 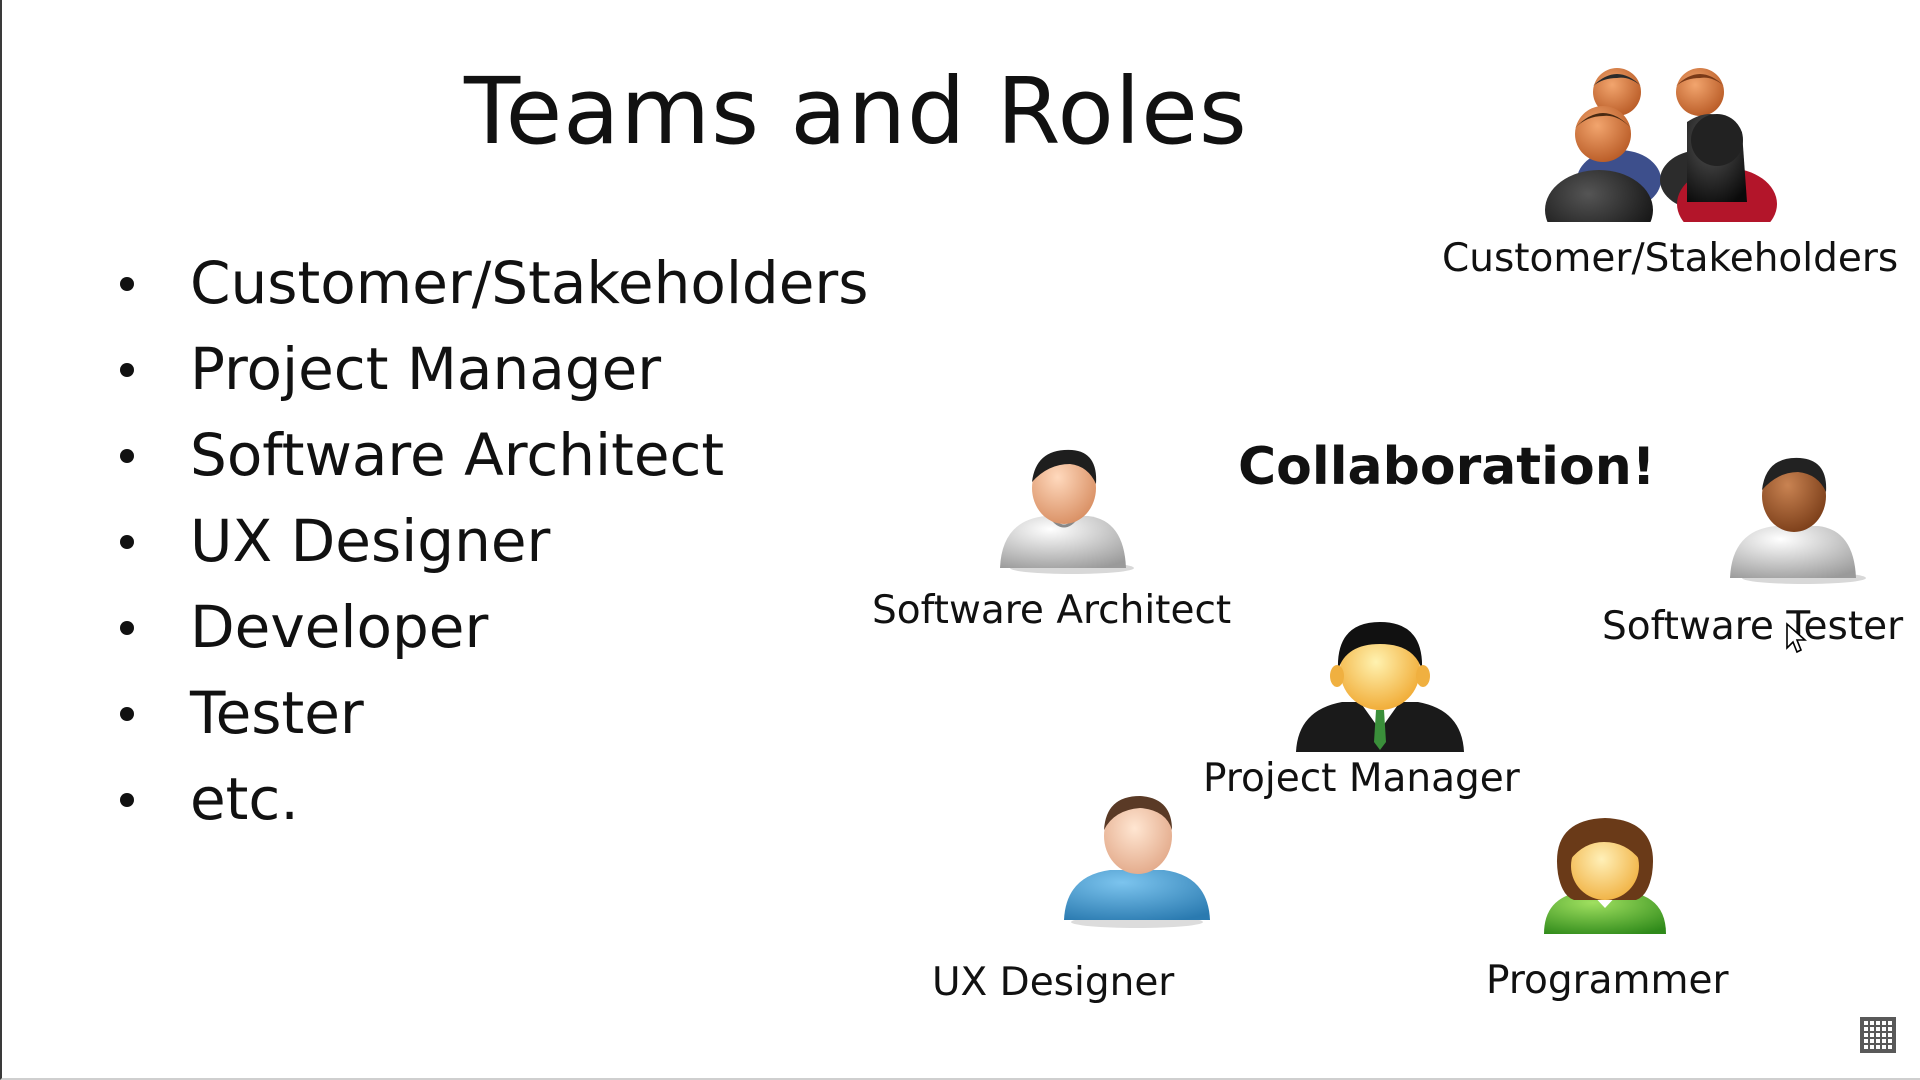 I want to click on bullet-item: Software Architect, so click(x=489, y=455).